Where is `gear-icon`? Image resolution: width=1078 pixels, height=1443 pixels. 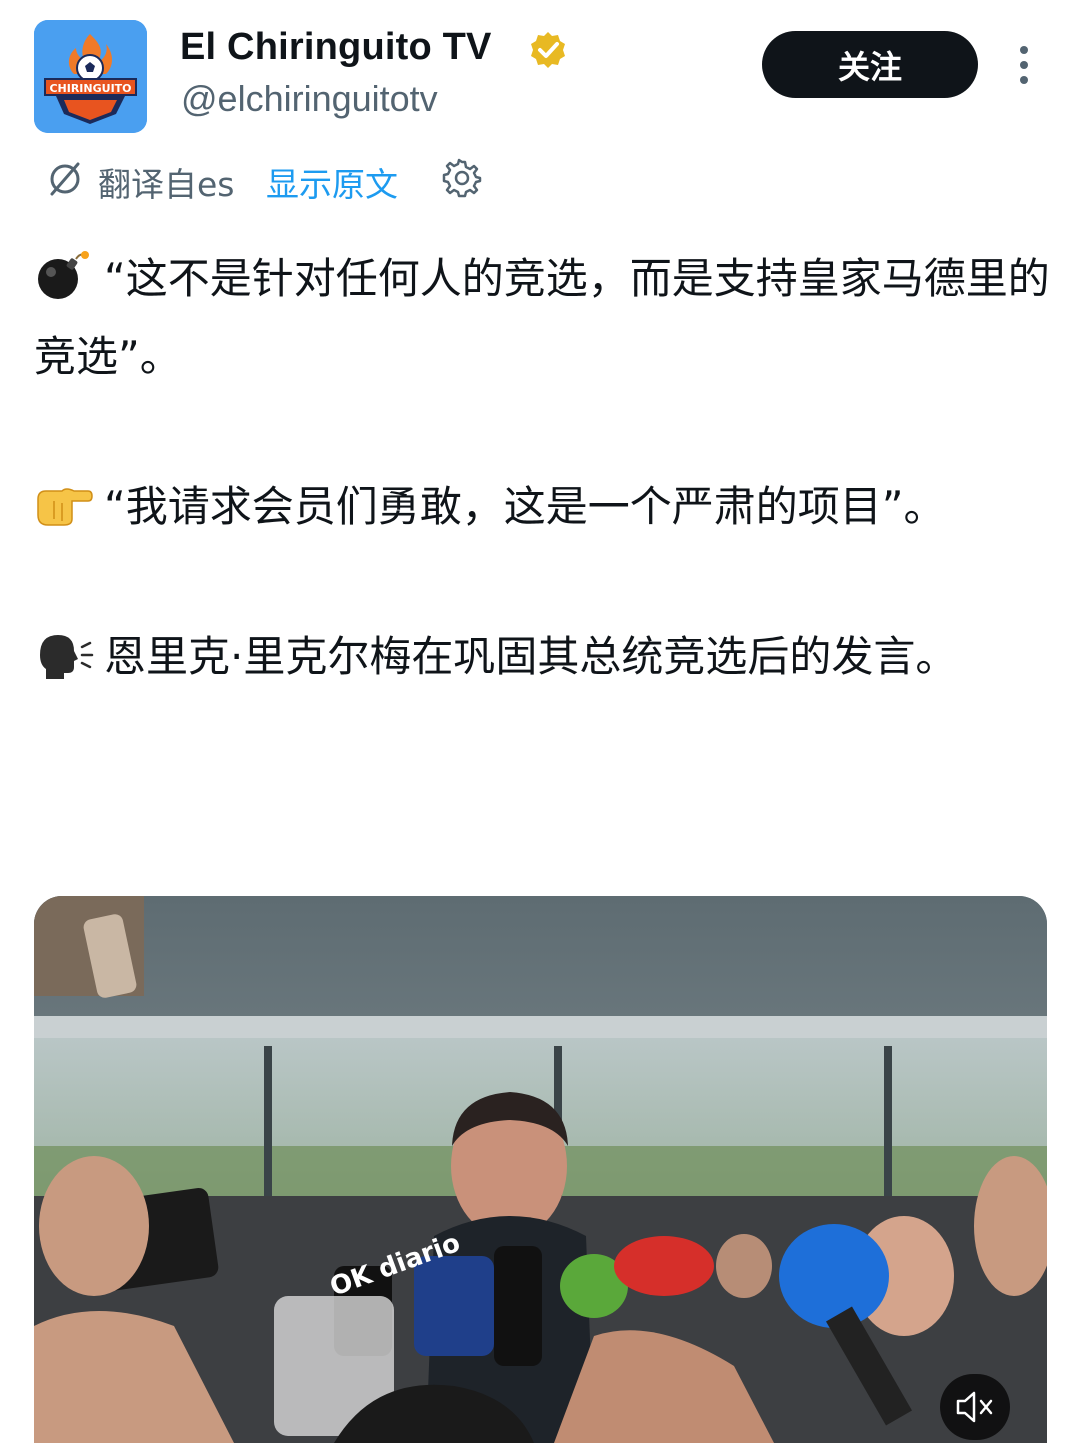
gear-icon is located at coordinates (462, 178).